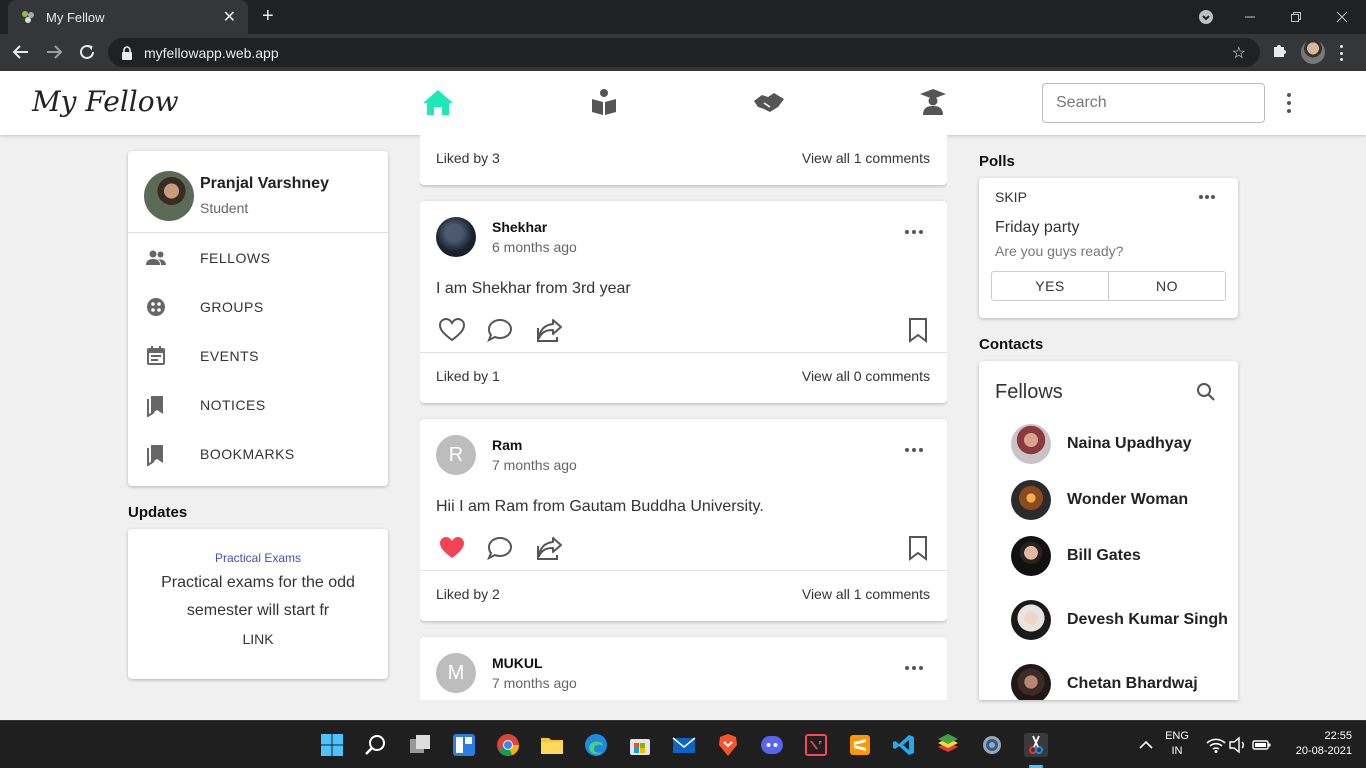  Describe the element at coordinates (1218, 745) in the screenshot. I see `wifi-icon` at that location.